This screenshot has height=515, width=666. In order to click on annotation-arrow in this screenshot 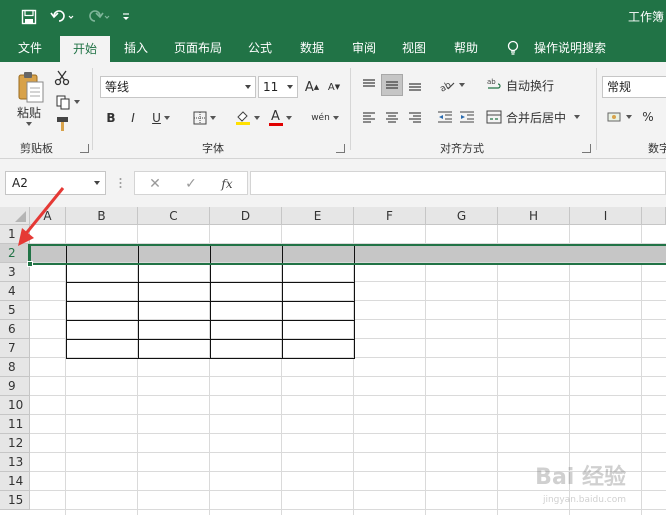, I will do `click(41, 216)`.